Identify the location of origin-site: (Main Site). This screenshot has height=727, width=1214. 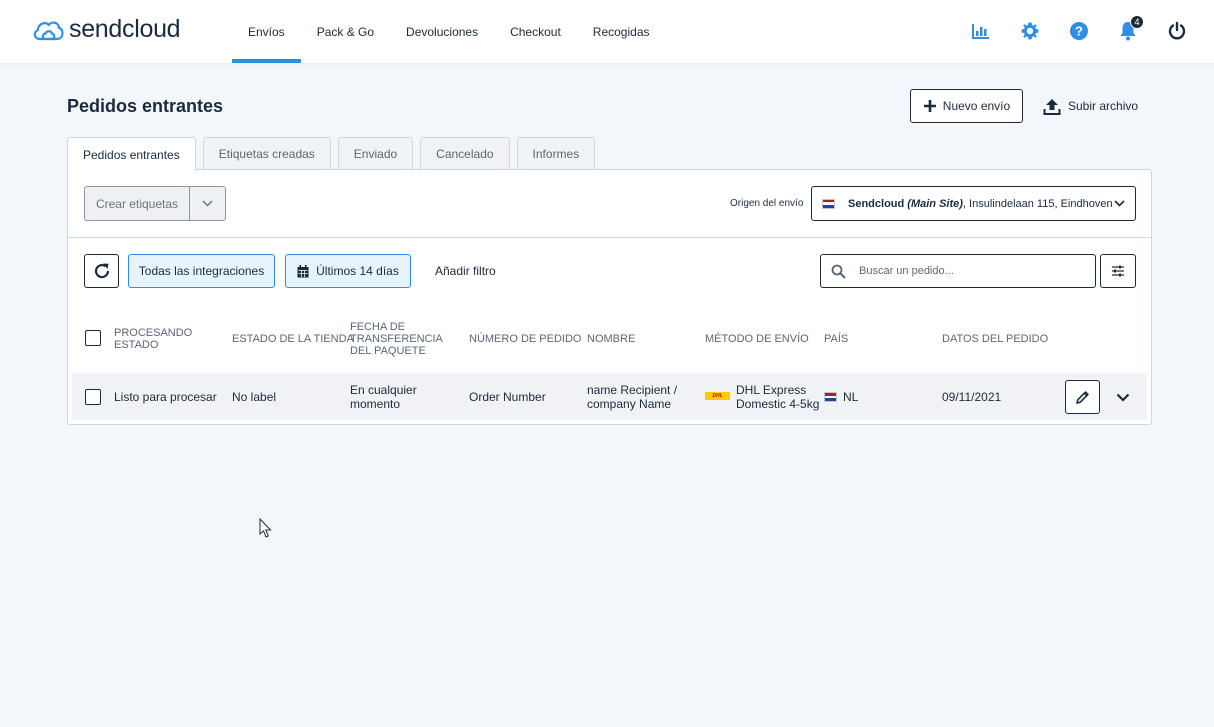
(935, 203).